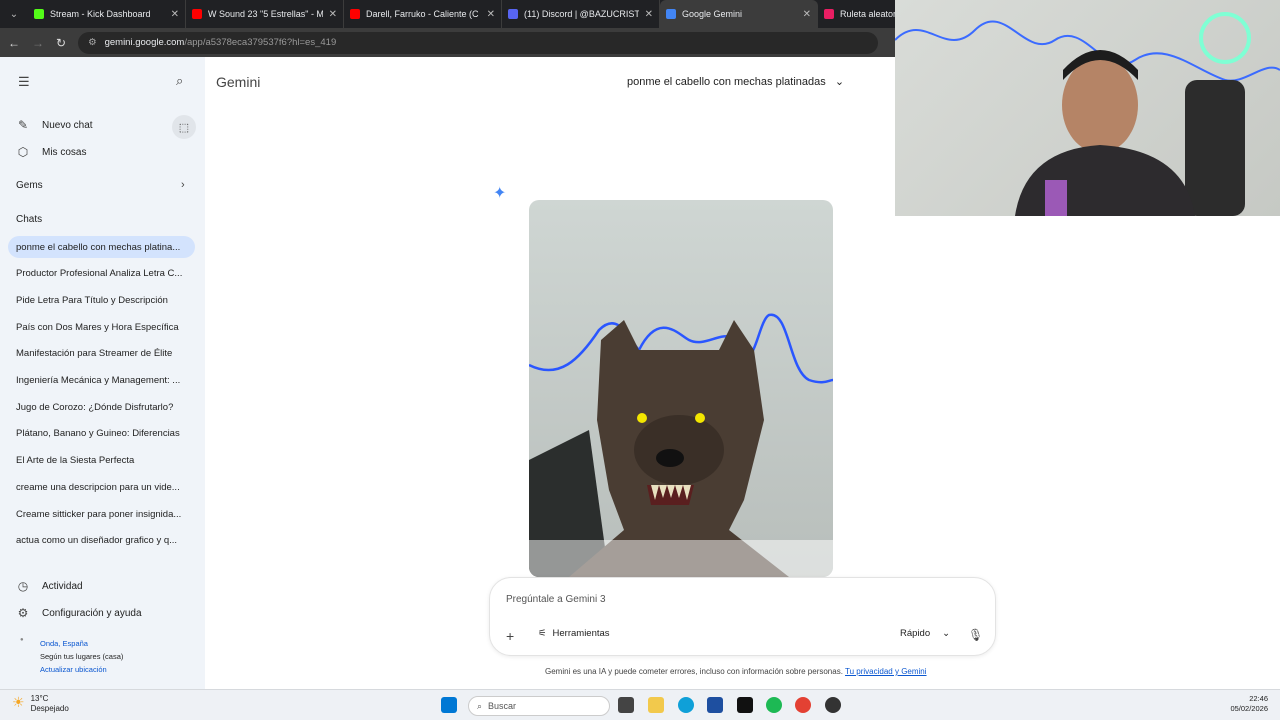  I want to click on chat-title: ponme el cabello con mechas platinadas, so click(726, 82).